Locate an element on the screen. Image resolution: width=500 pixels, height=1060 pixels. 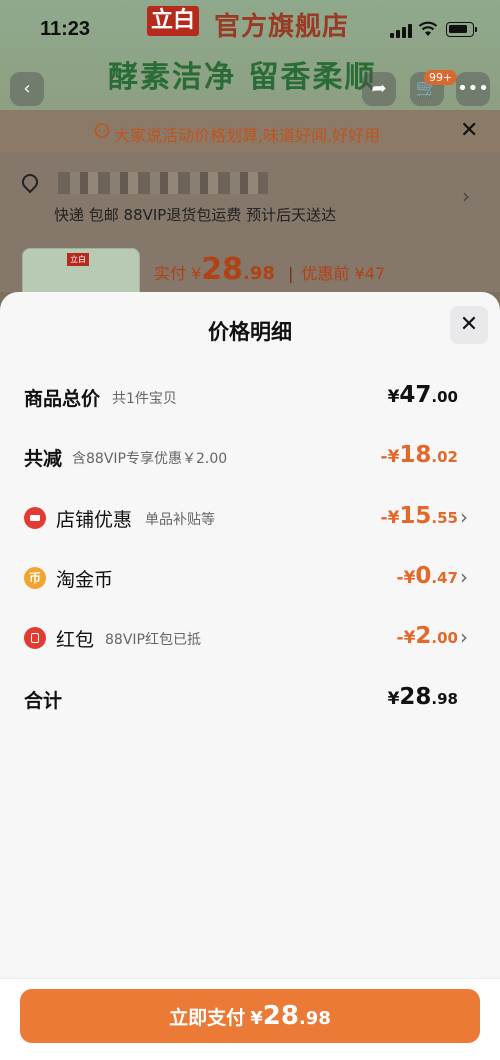
status-time: 11:23 is located at coordinates (65, 29).